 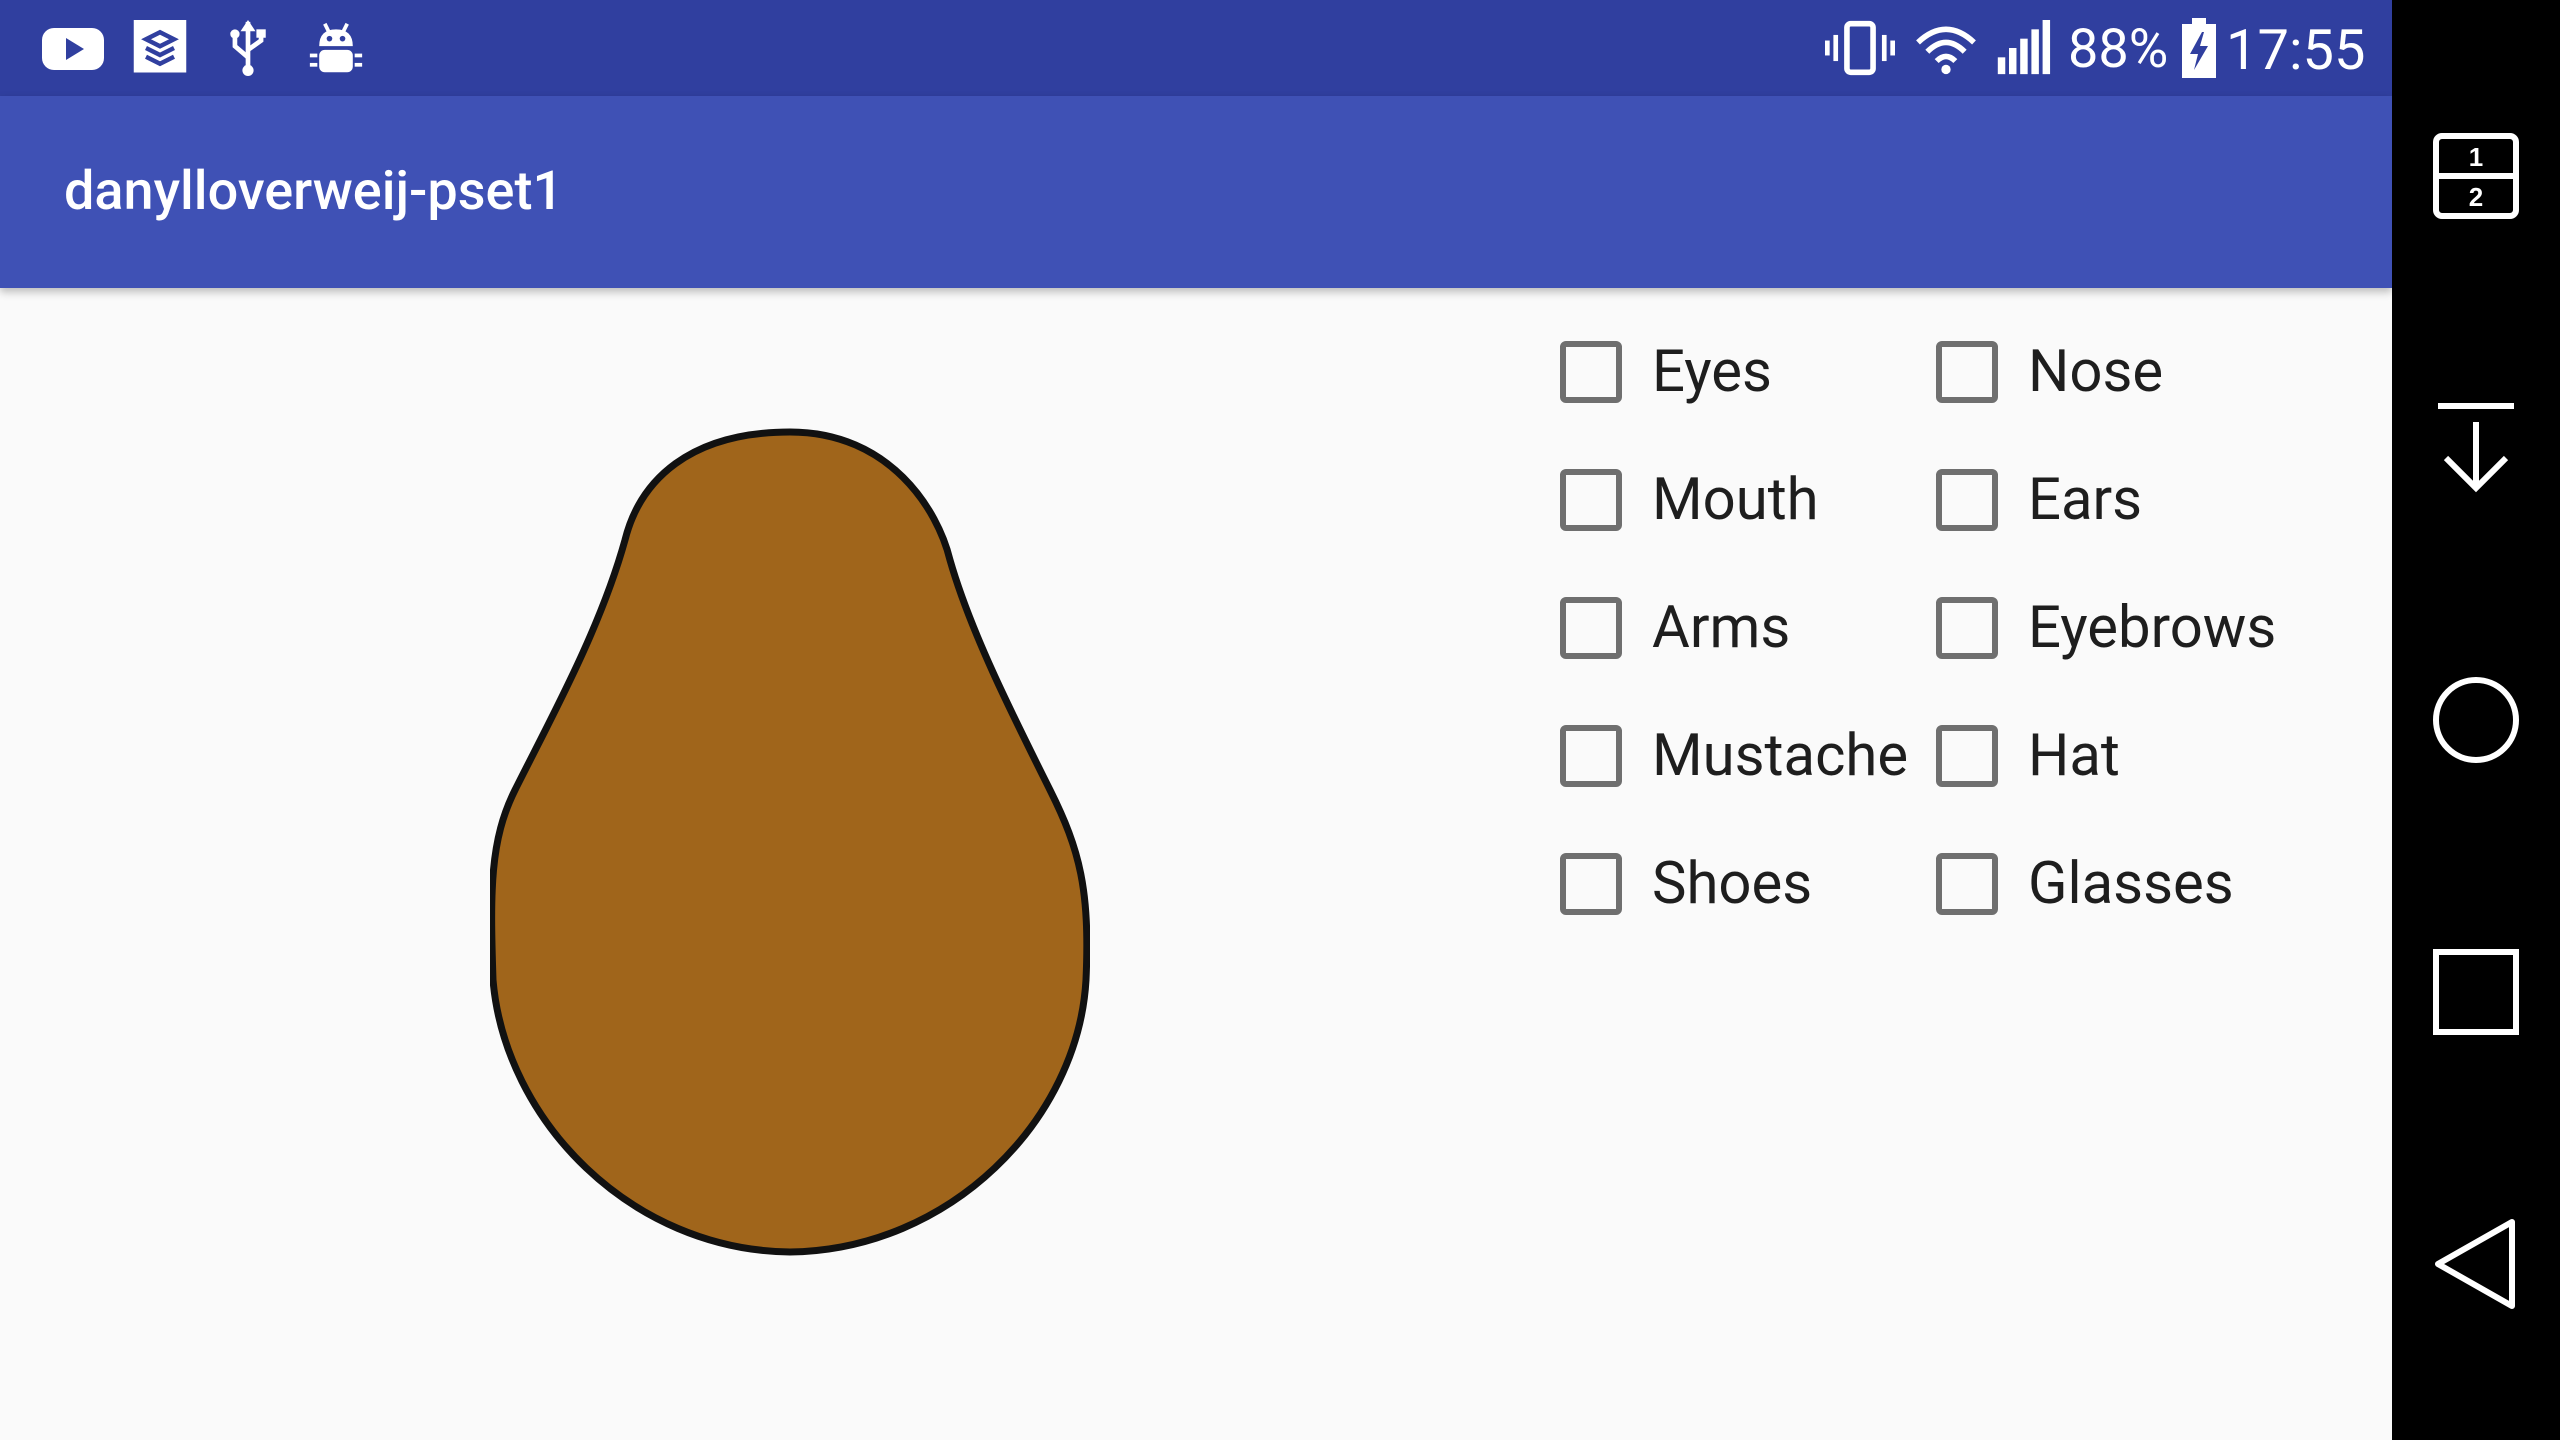 I want to click on vibrate-icon, so click(x=1860, y=48).